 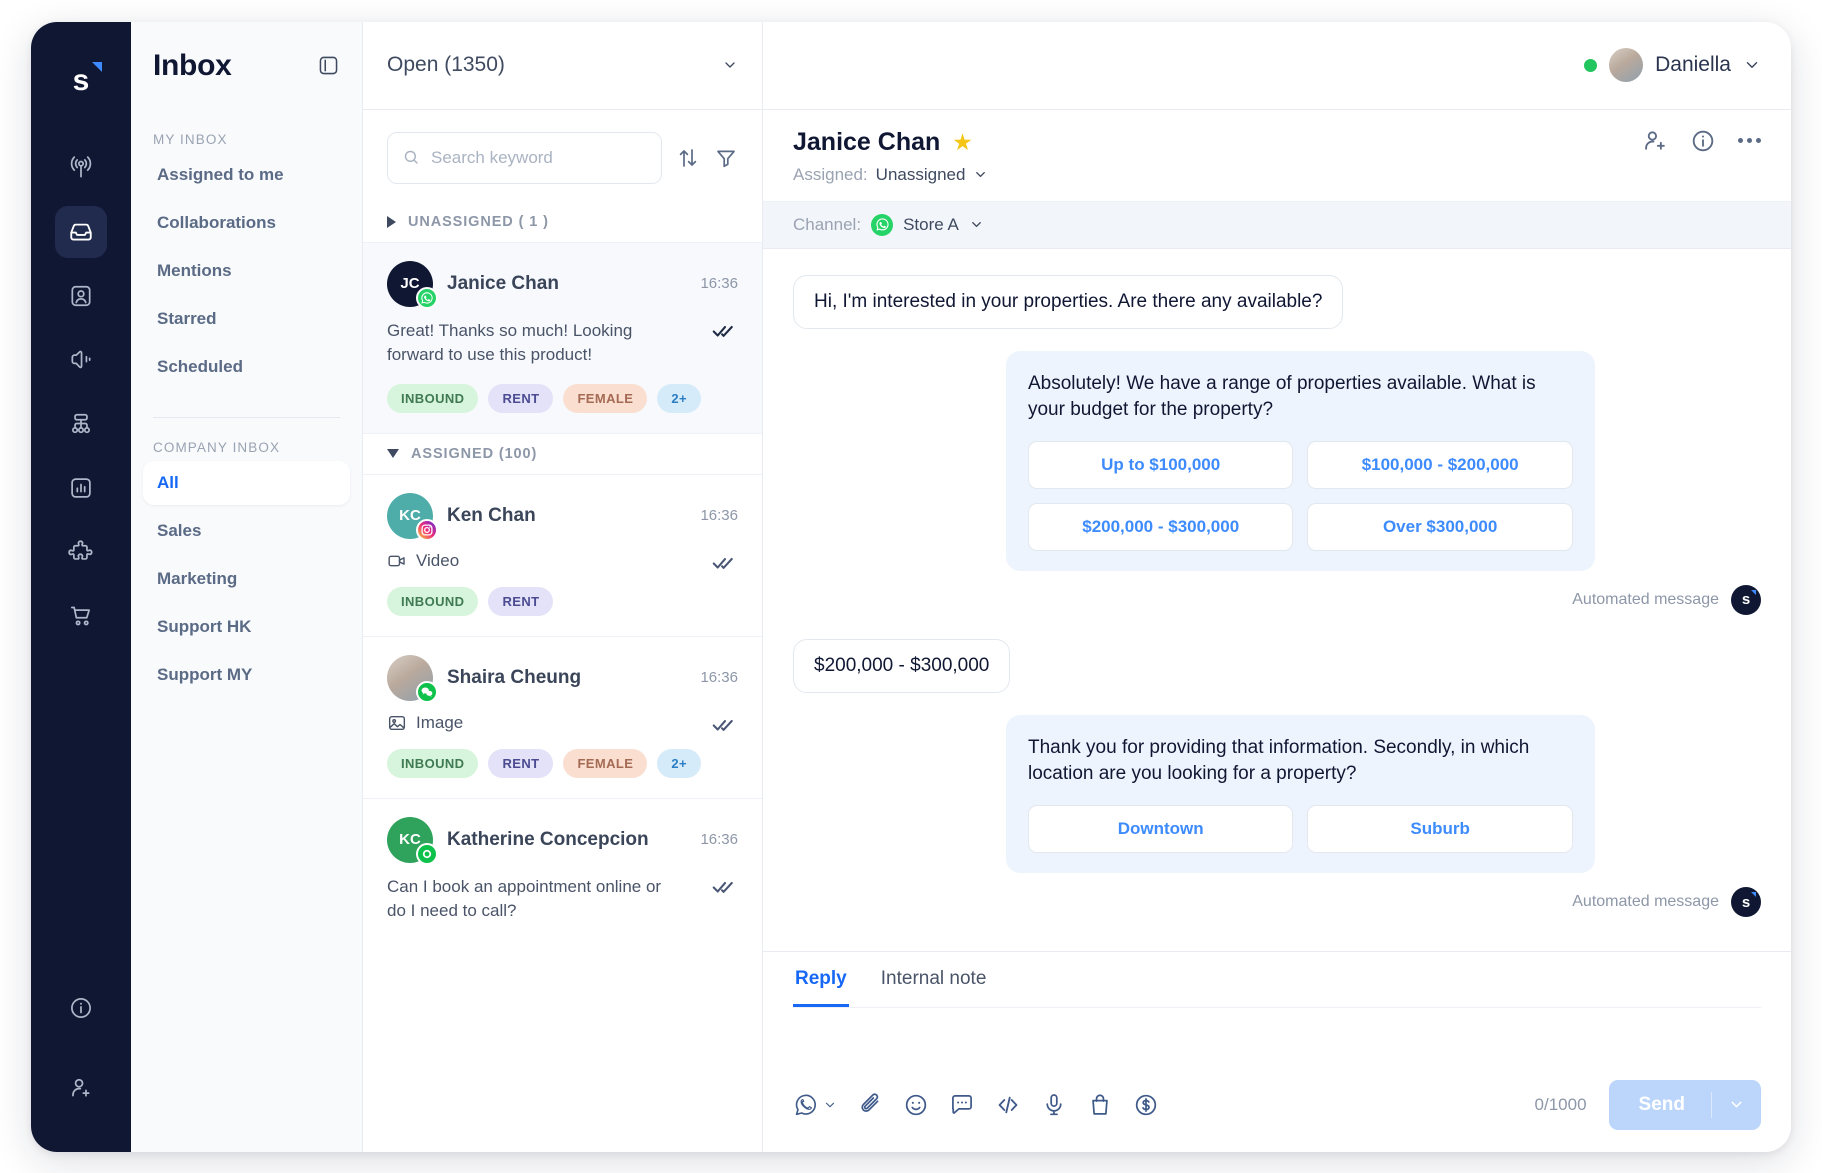 I want to click on wechat-glyph, so click(x=427, y=692).